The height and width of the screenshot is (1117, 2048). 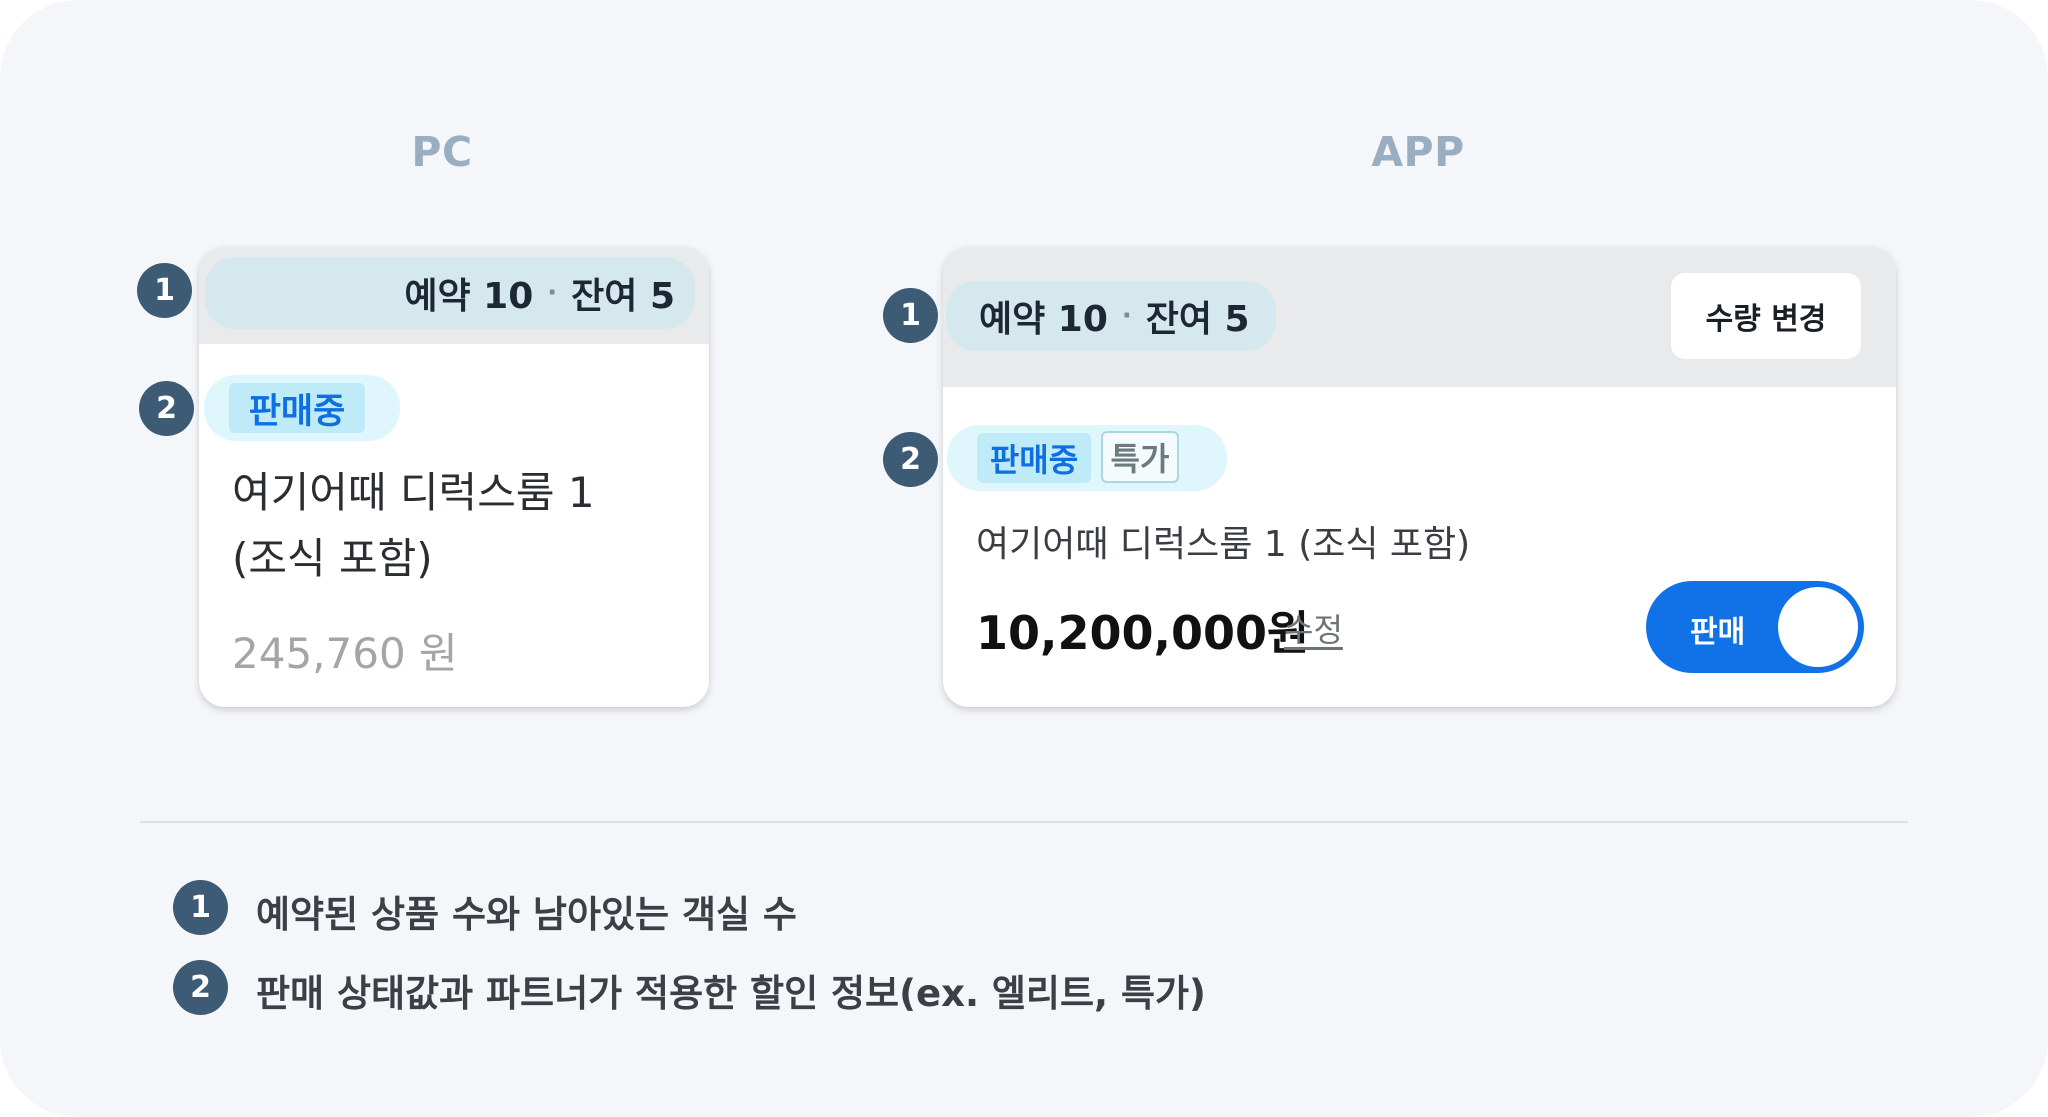 What do you see at coordinates (332, 558) in the screenshot?
I see `pc-room-name-line2: (조식 포함)` at bounding box center [332, 558].